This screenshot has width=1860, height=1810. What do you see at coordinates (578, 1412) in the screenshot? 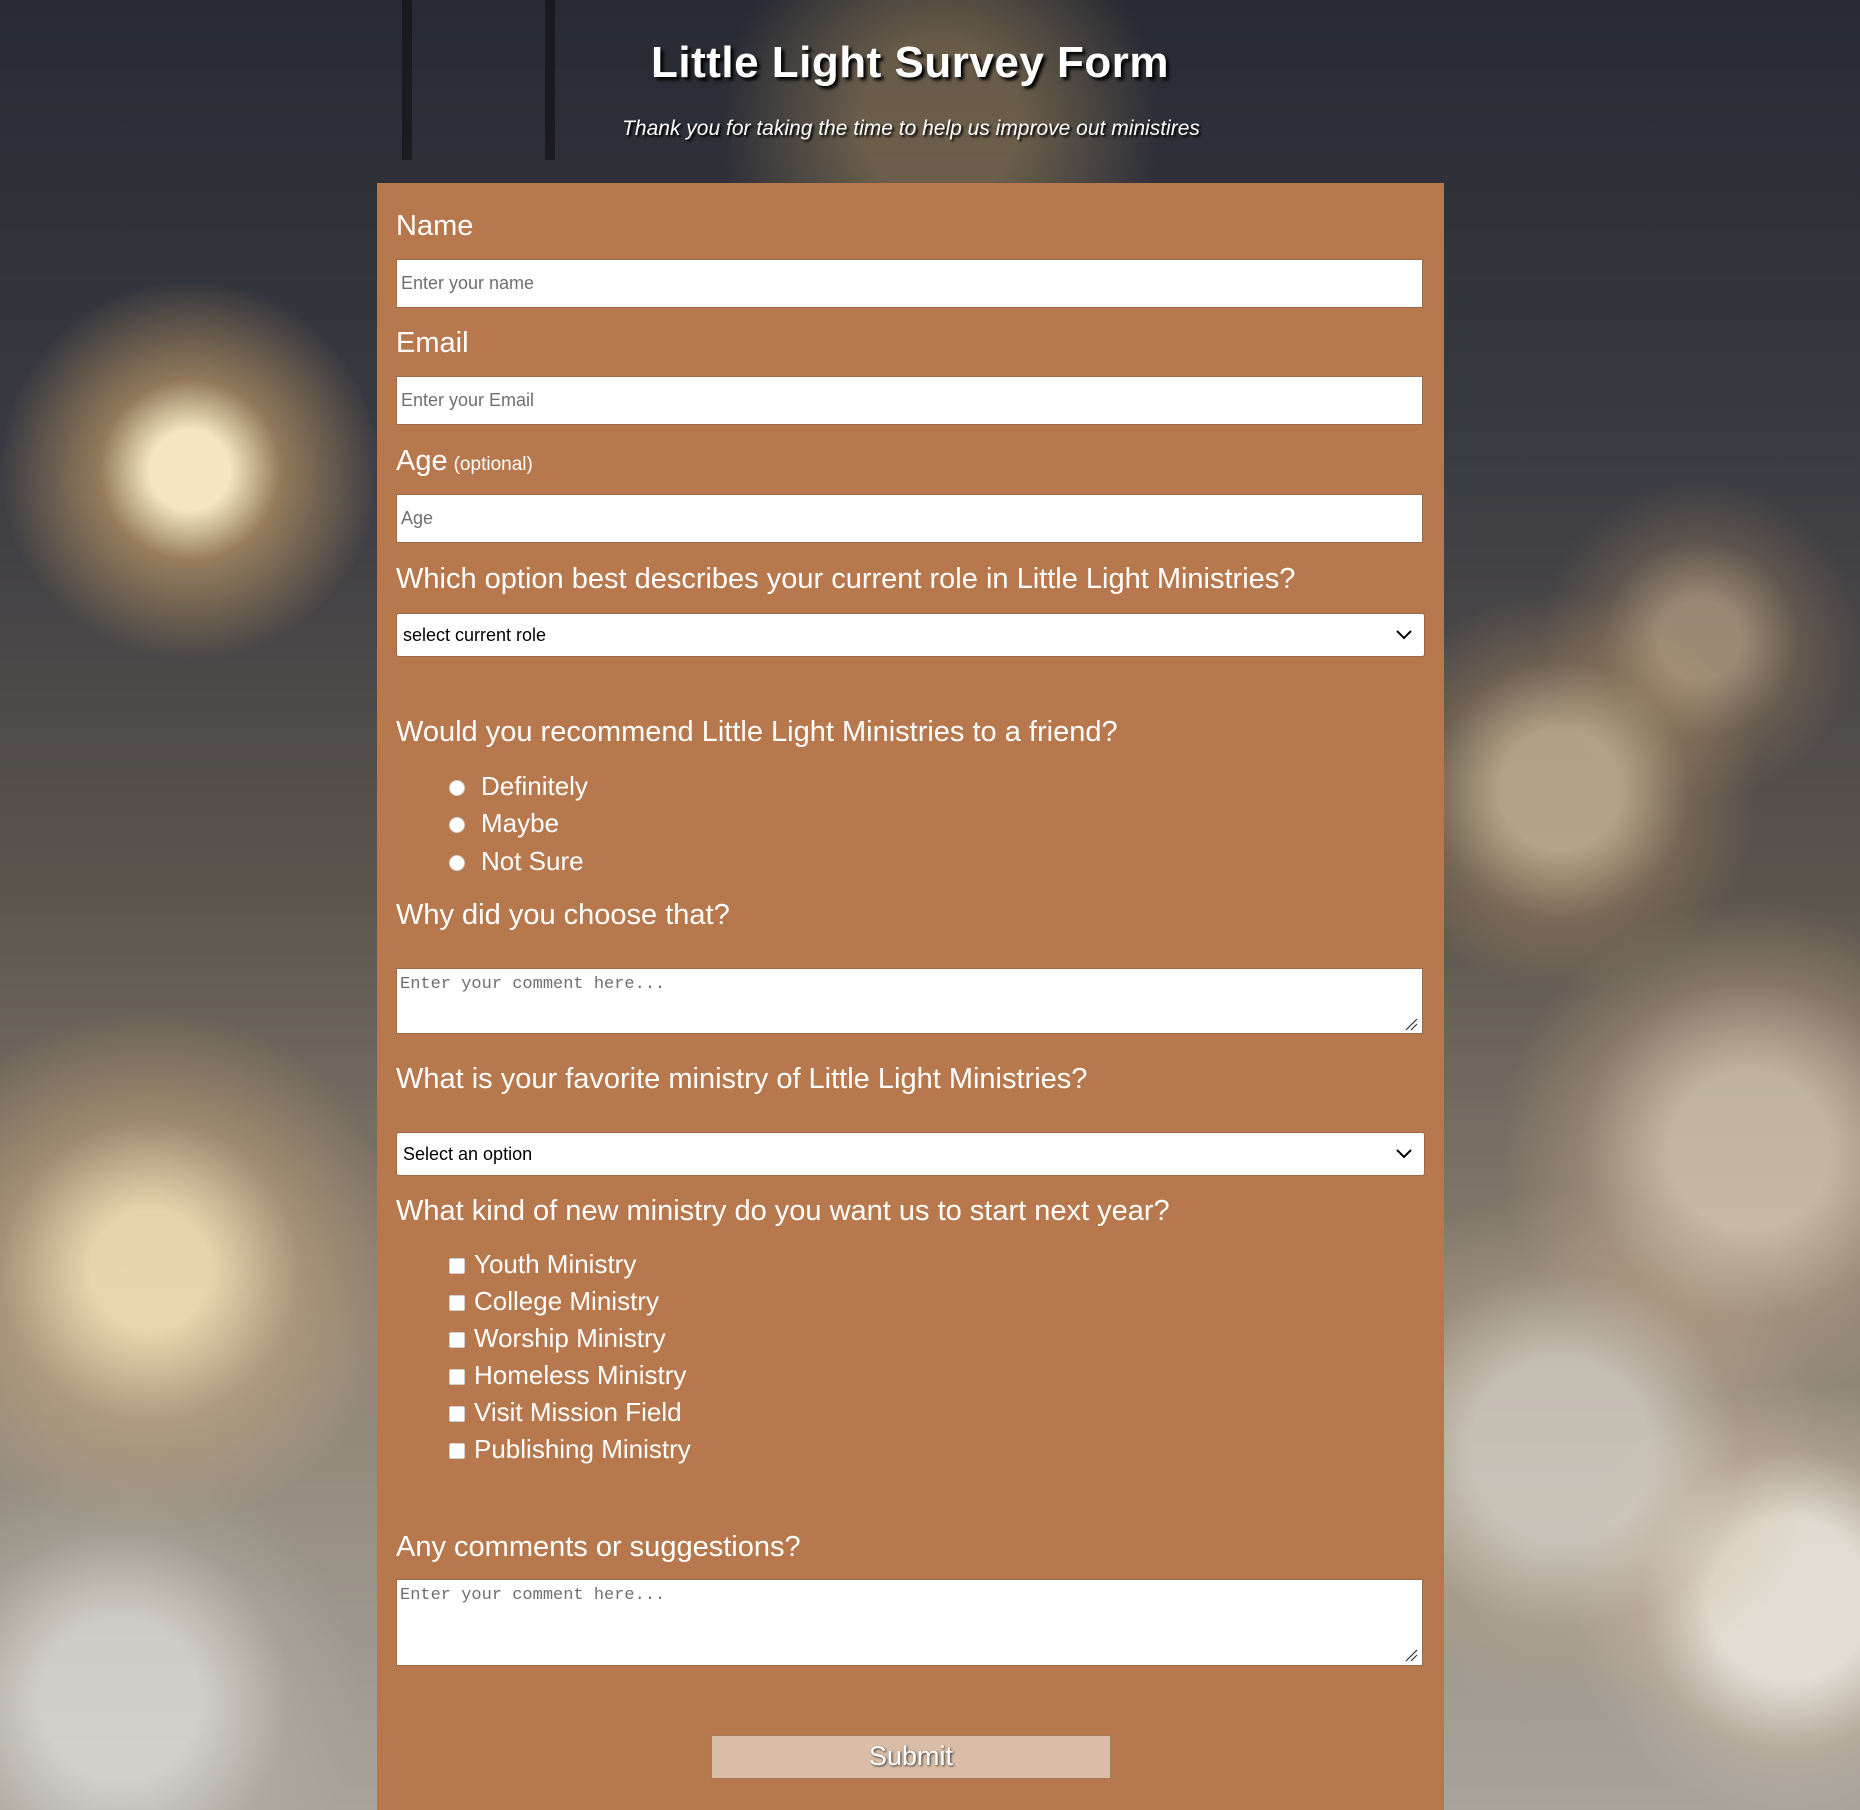
I see `checkbox-label: Visit Mission Field` at bounding box center [578, 1412].